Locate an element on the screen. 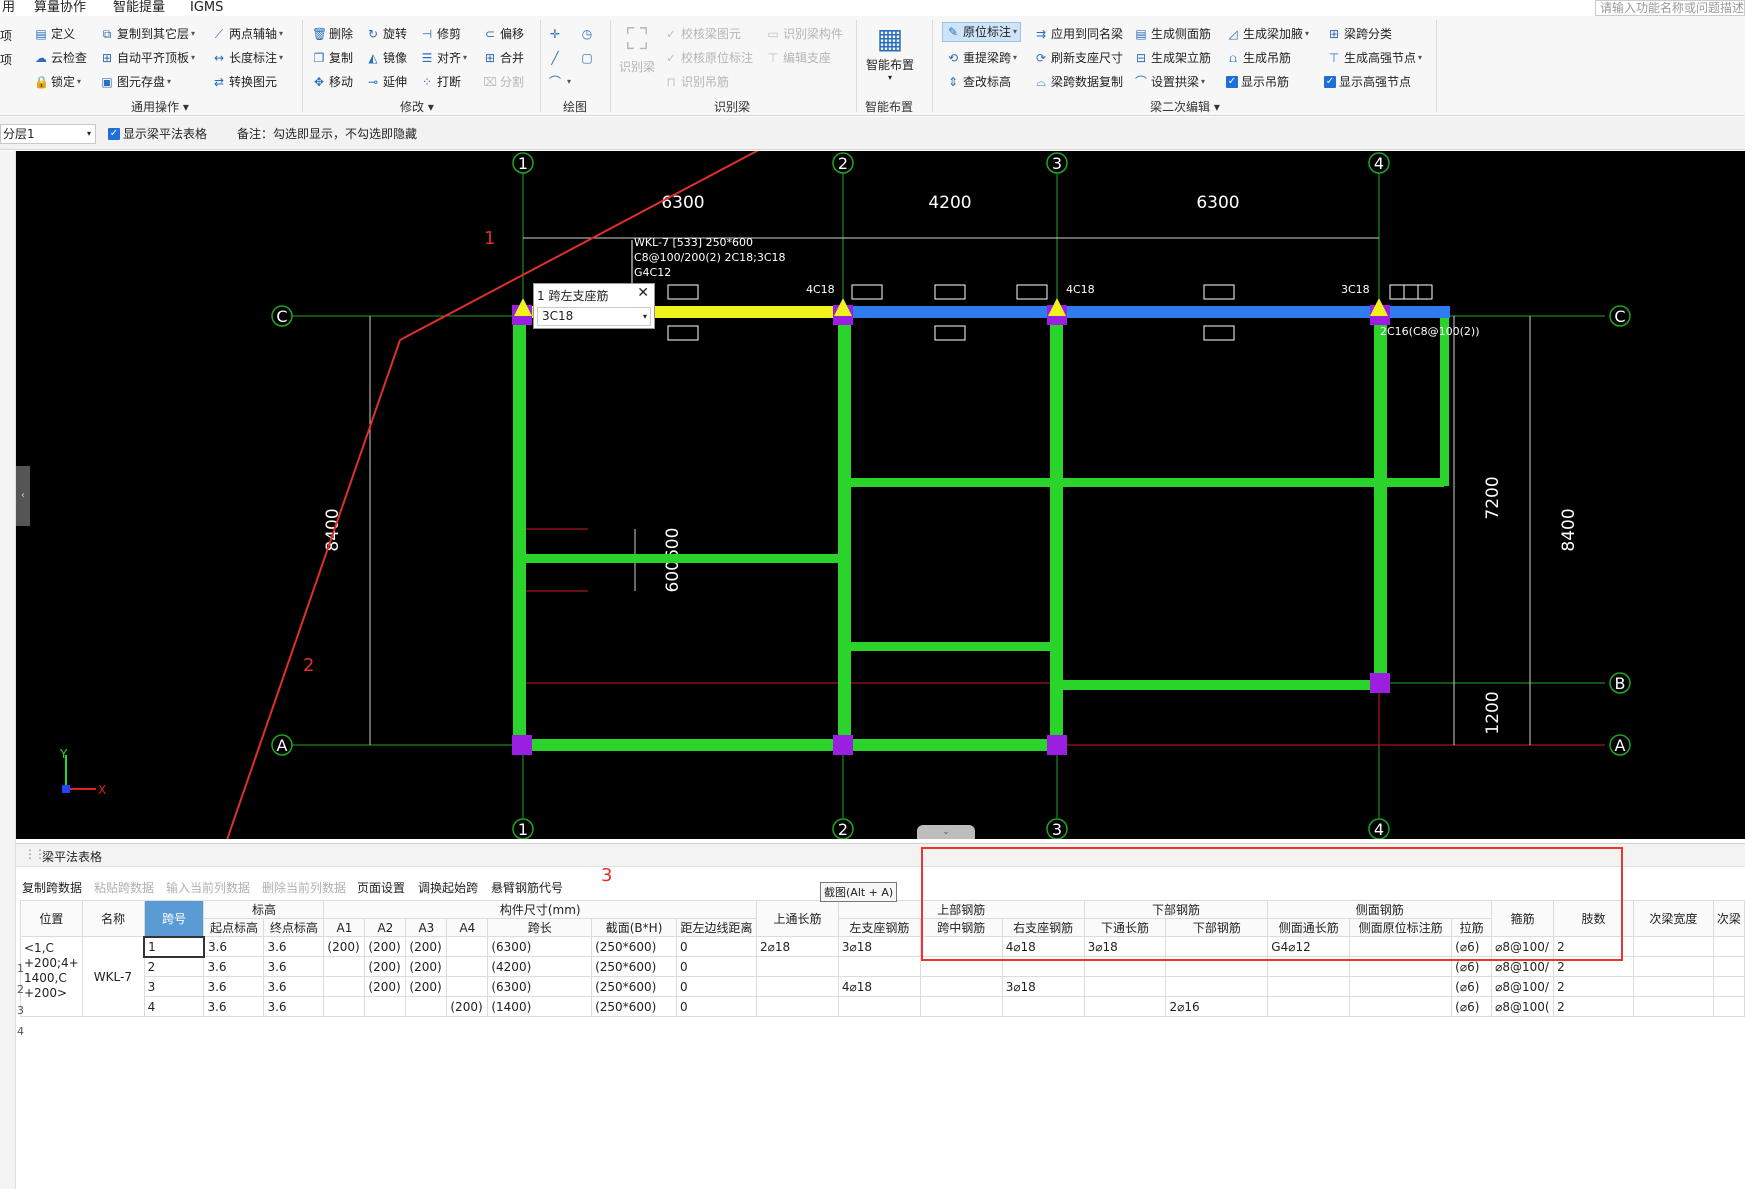  line-tool-button: ╱ is located at coordinates (556, 58).